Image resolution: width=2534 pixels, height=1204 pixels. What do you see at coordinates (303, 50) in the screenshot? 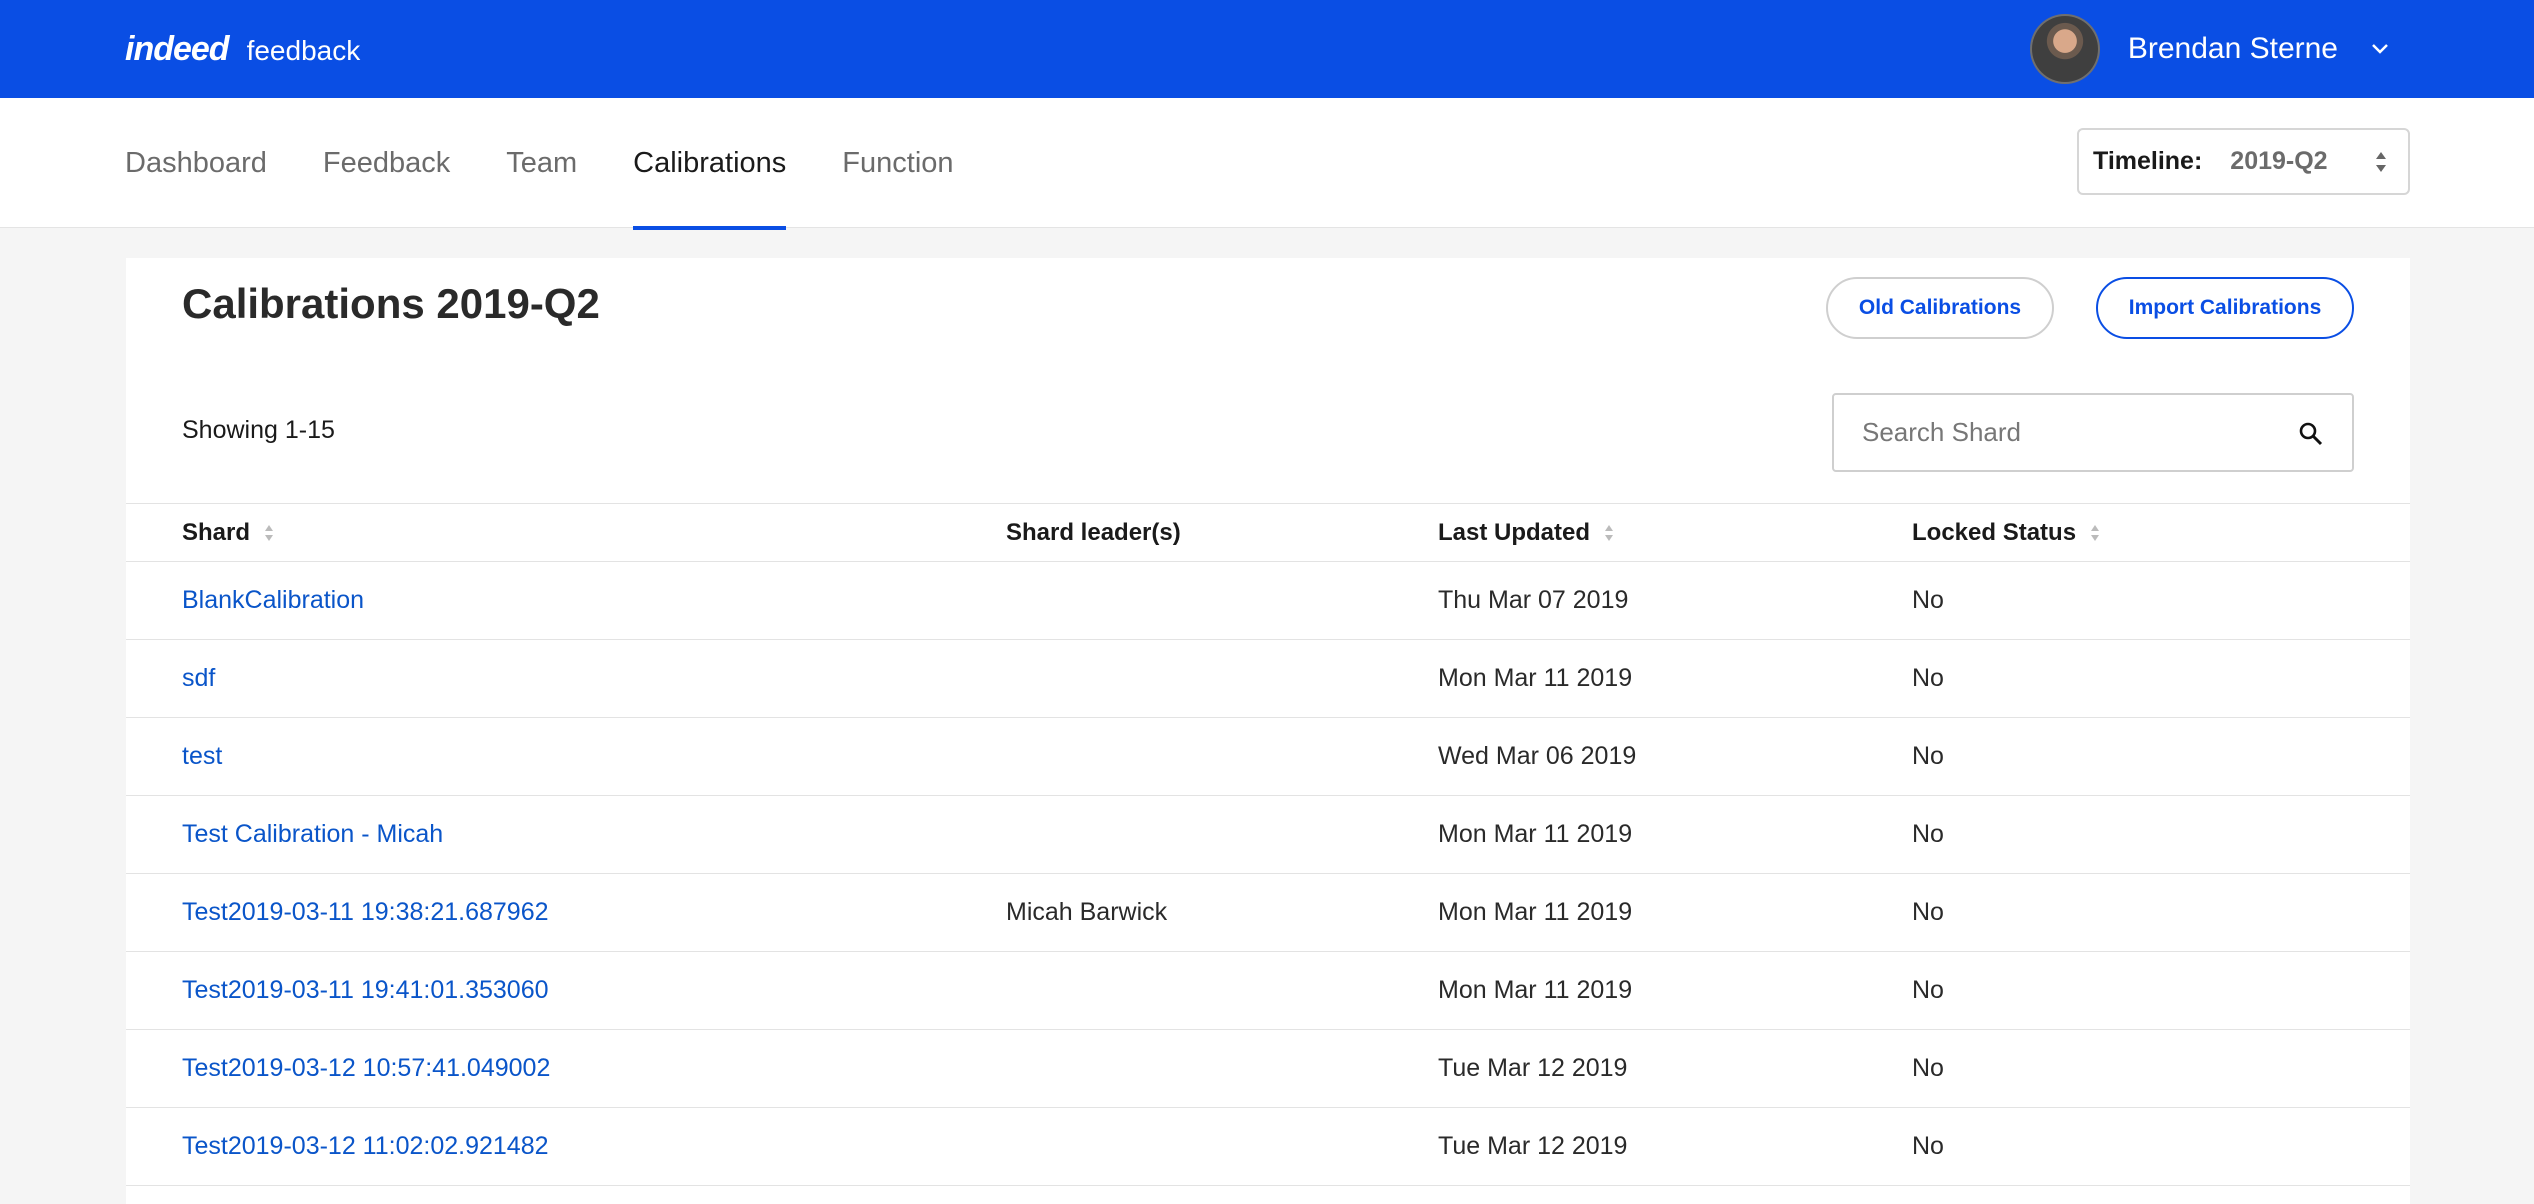
I see `logo-product: feedback` at bounding box center [303, 50].